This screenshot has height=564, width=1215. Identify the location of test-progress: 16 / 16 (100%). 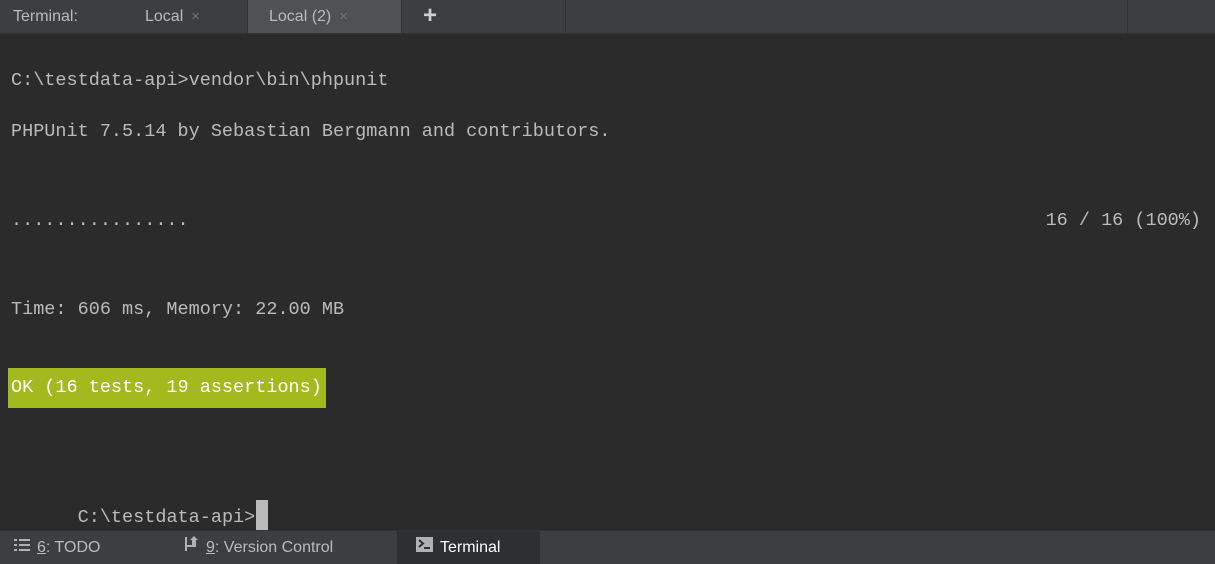
(1123, 220).